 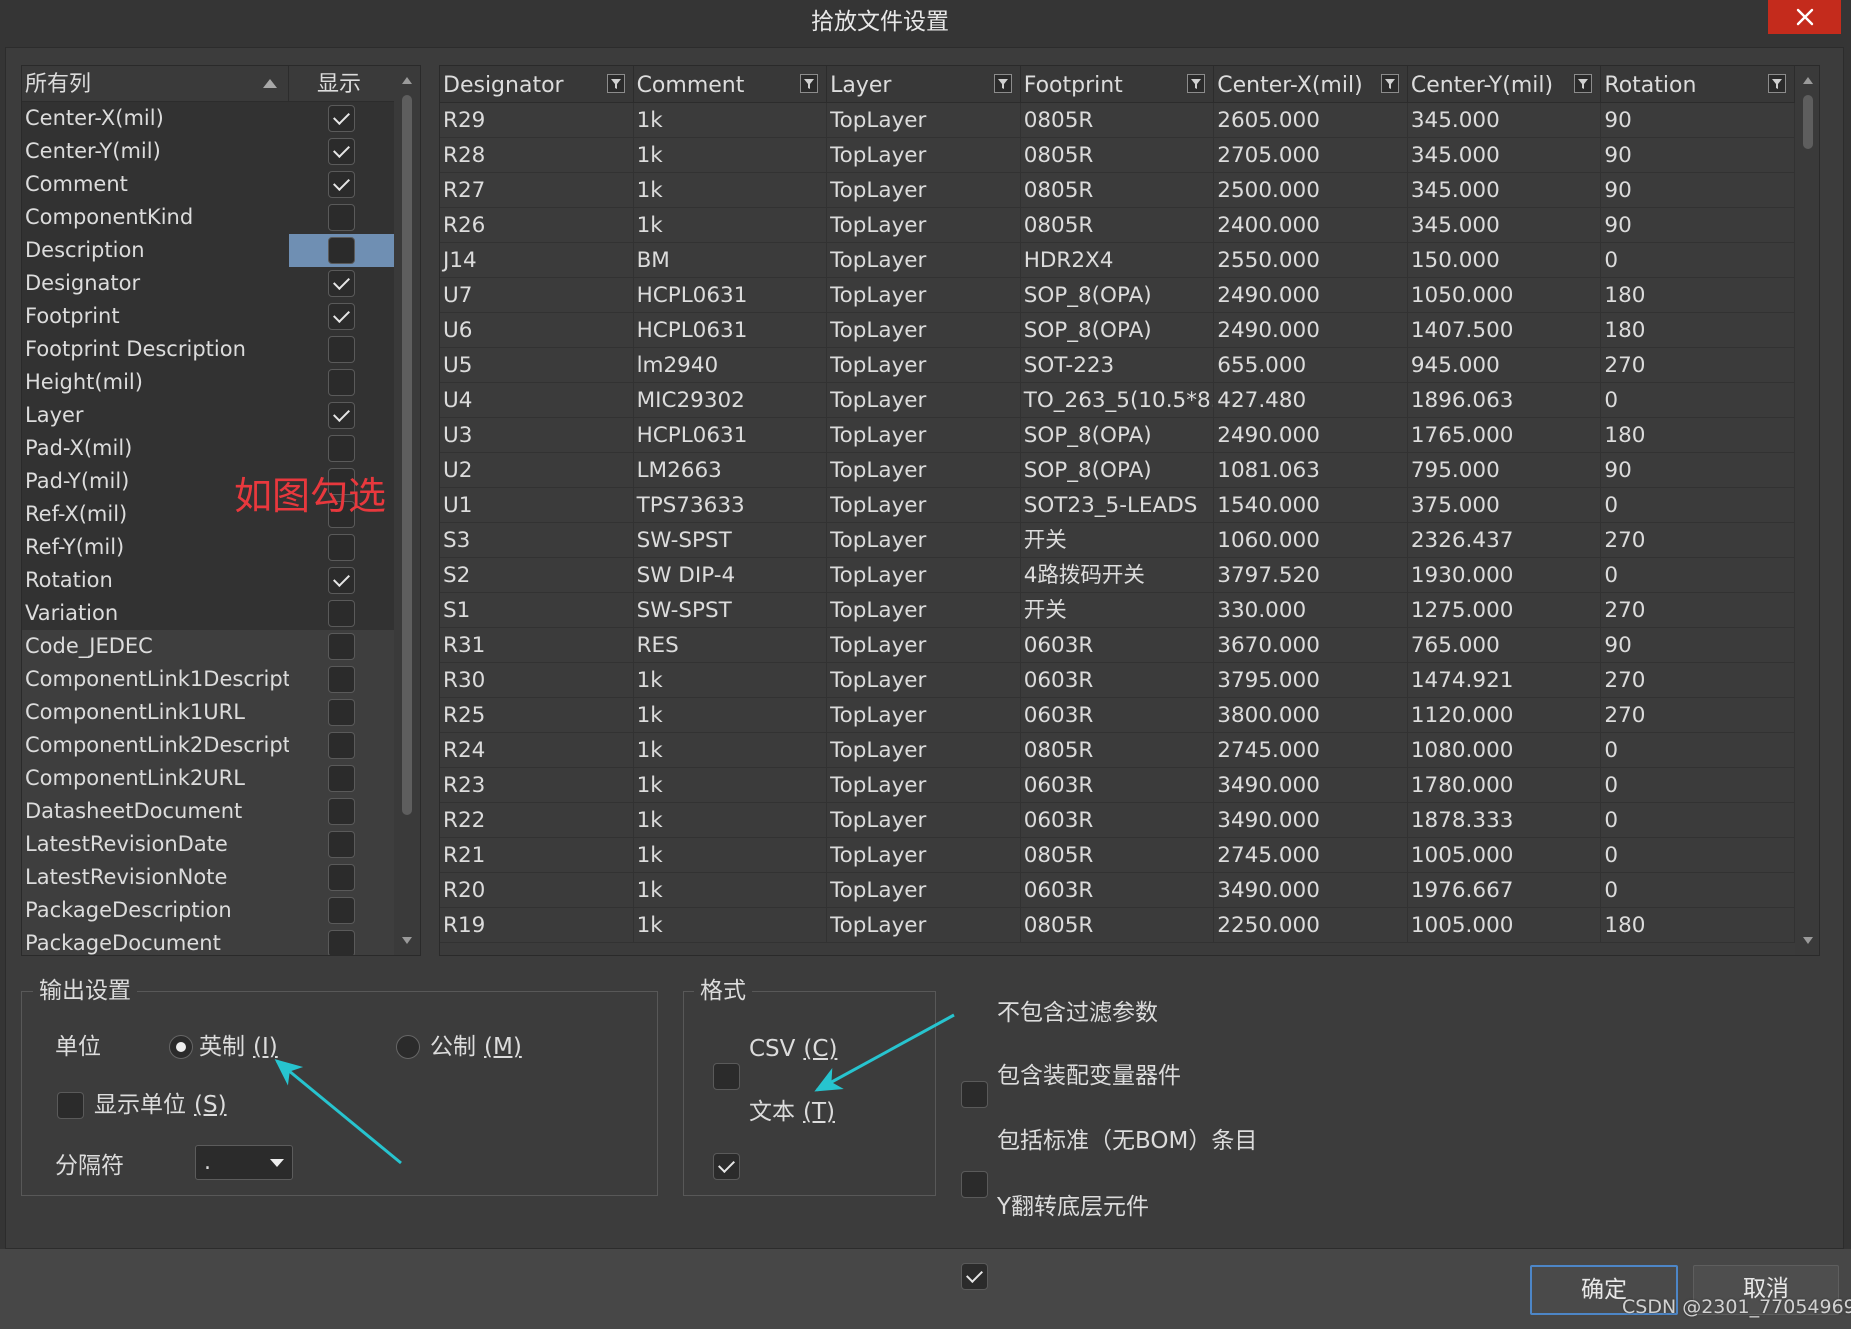 What do you see at coordinates (208, 184) in the screenshot?
I see `column-list-item: Comment` at bounding box center [208, 184].